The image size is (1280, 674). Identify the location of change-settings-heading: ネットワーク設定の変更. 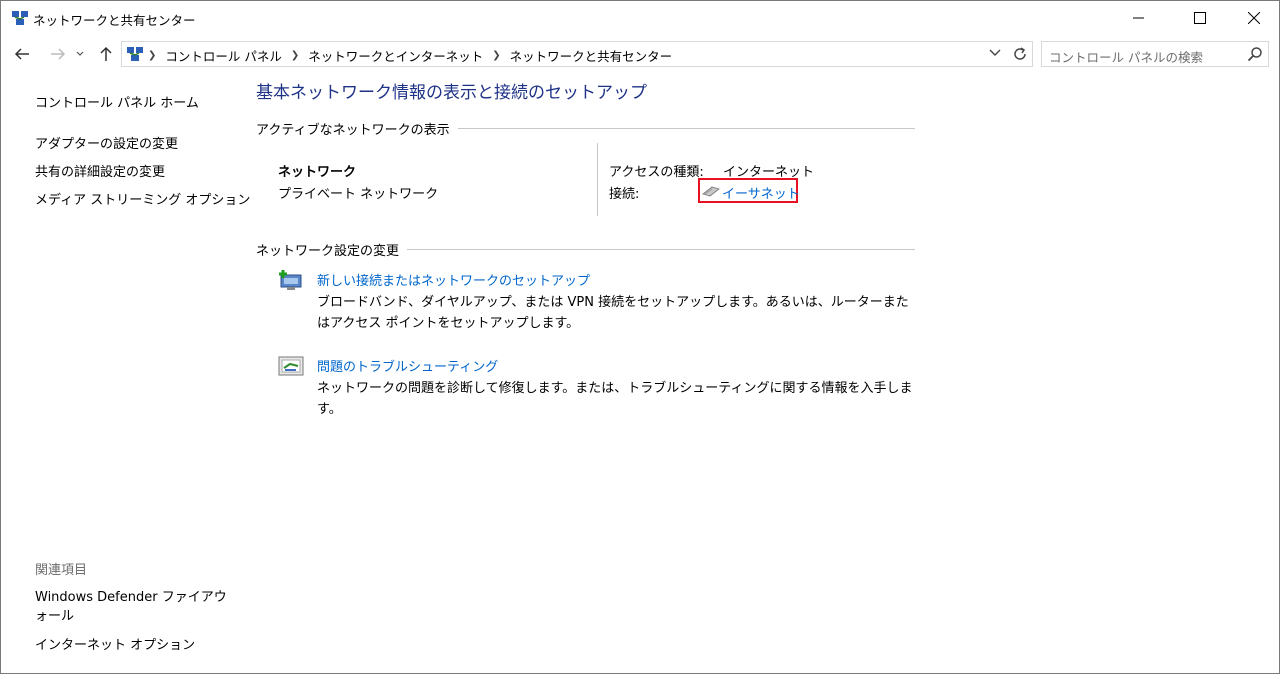
(332, 249).